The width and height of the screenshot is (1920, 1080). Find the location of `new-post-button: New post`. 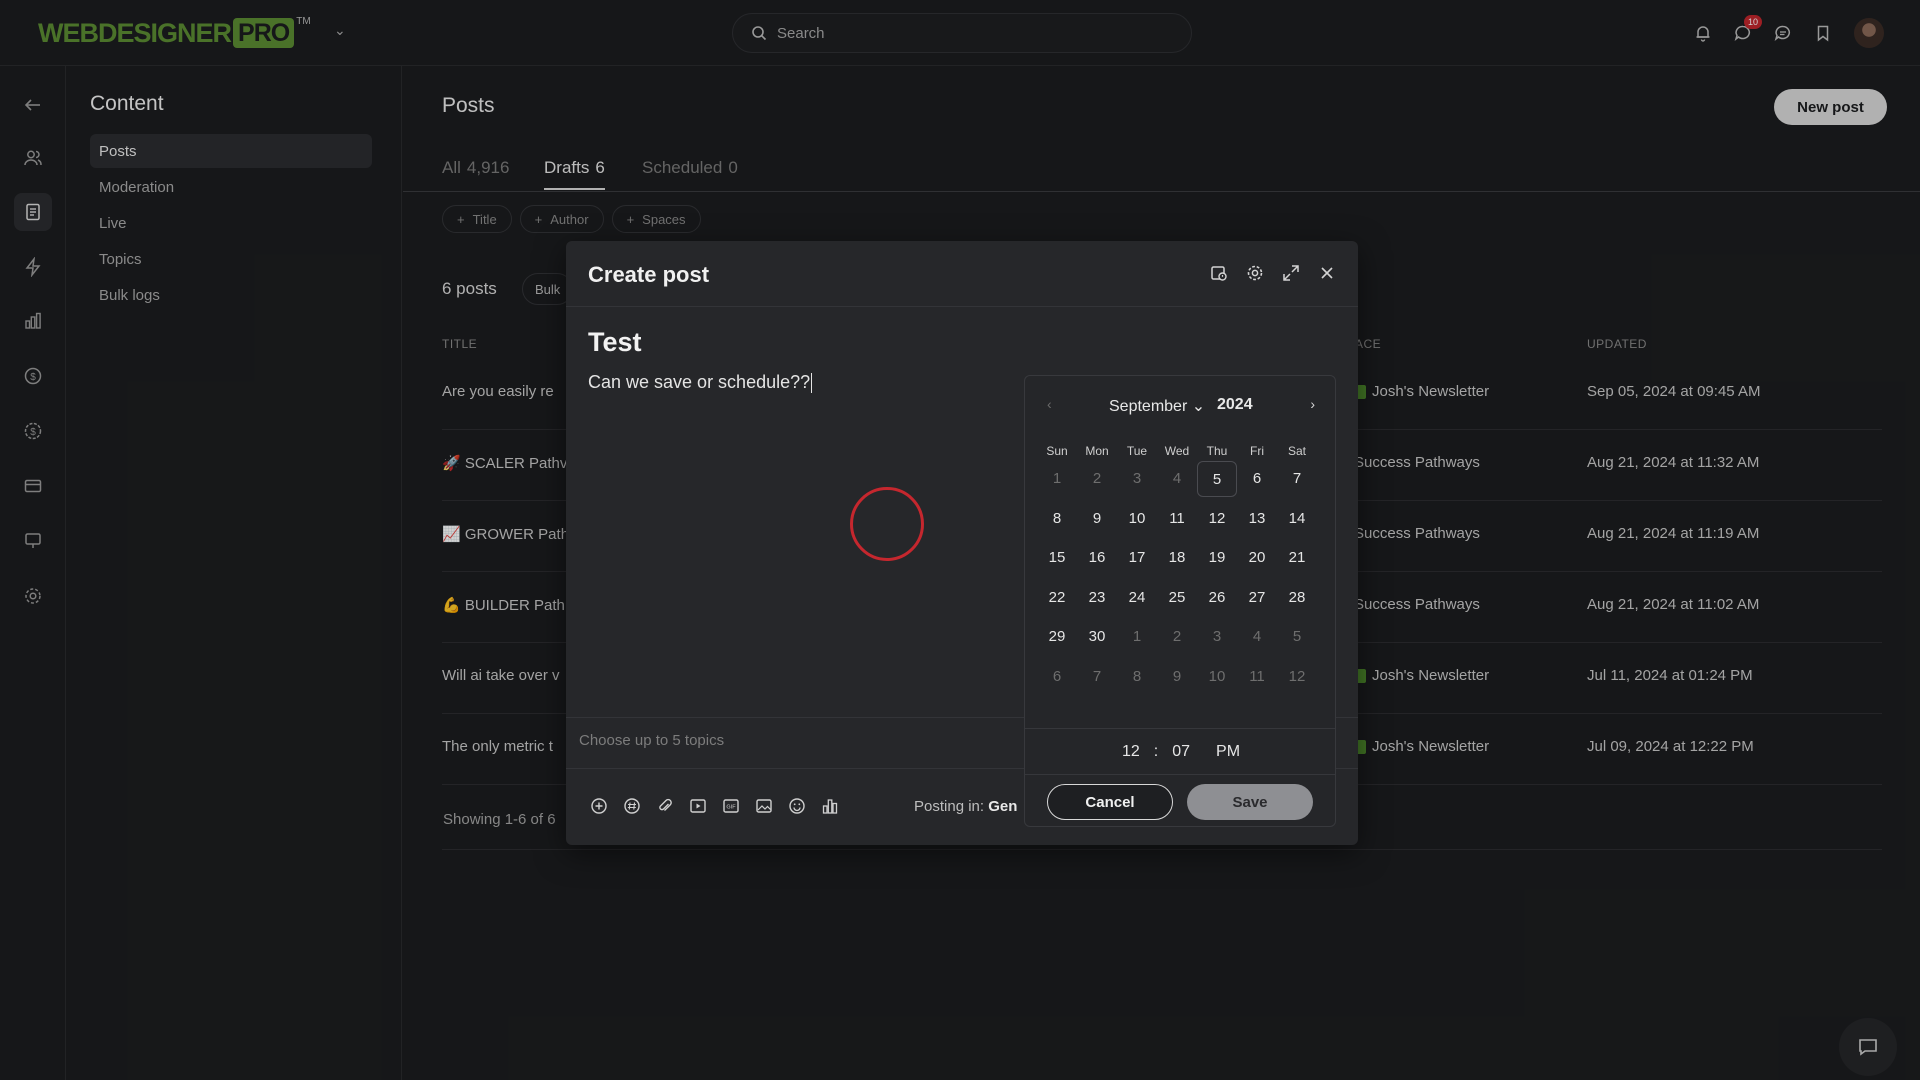

new-post-button: New post is located at coordinates (1830, 107).